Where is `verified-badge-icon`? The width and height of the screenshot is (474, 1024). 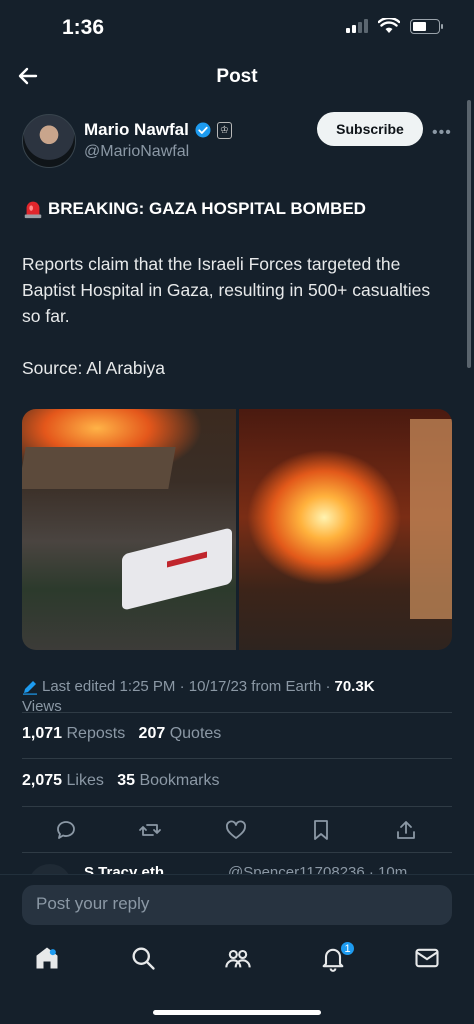 verified-badge-icon is located at coordinates (203, 130).